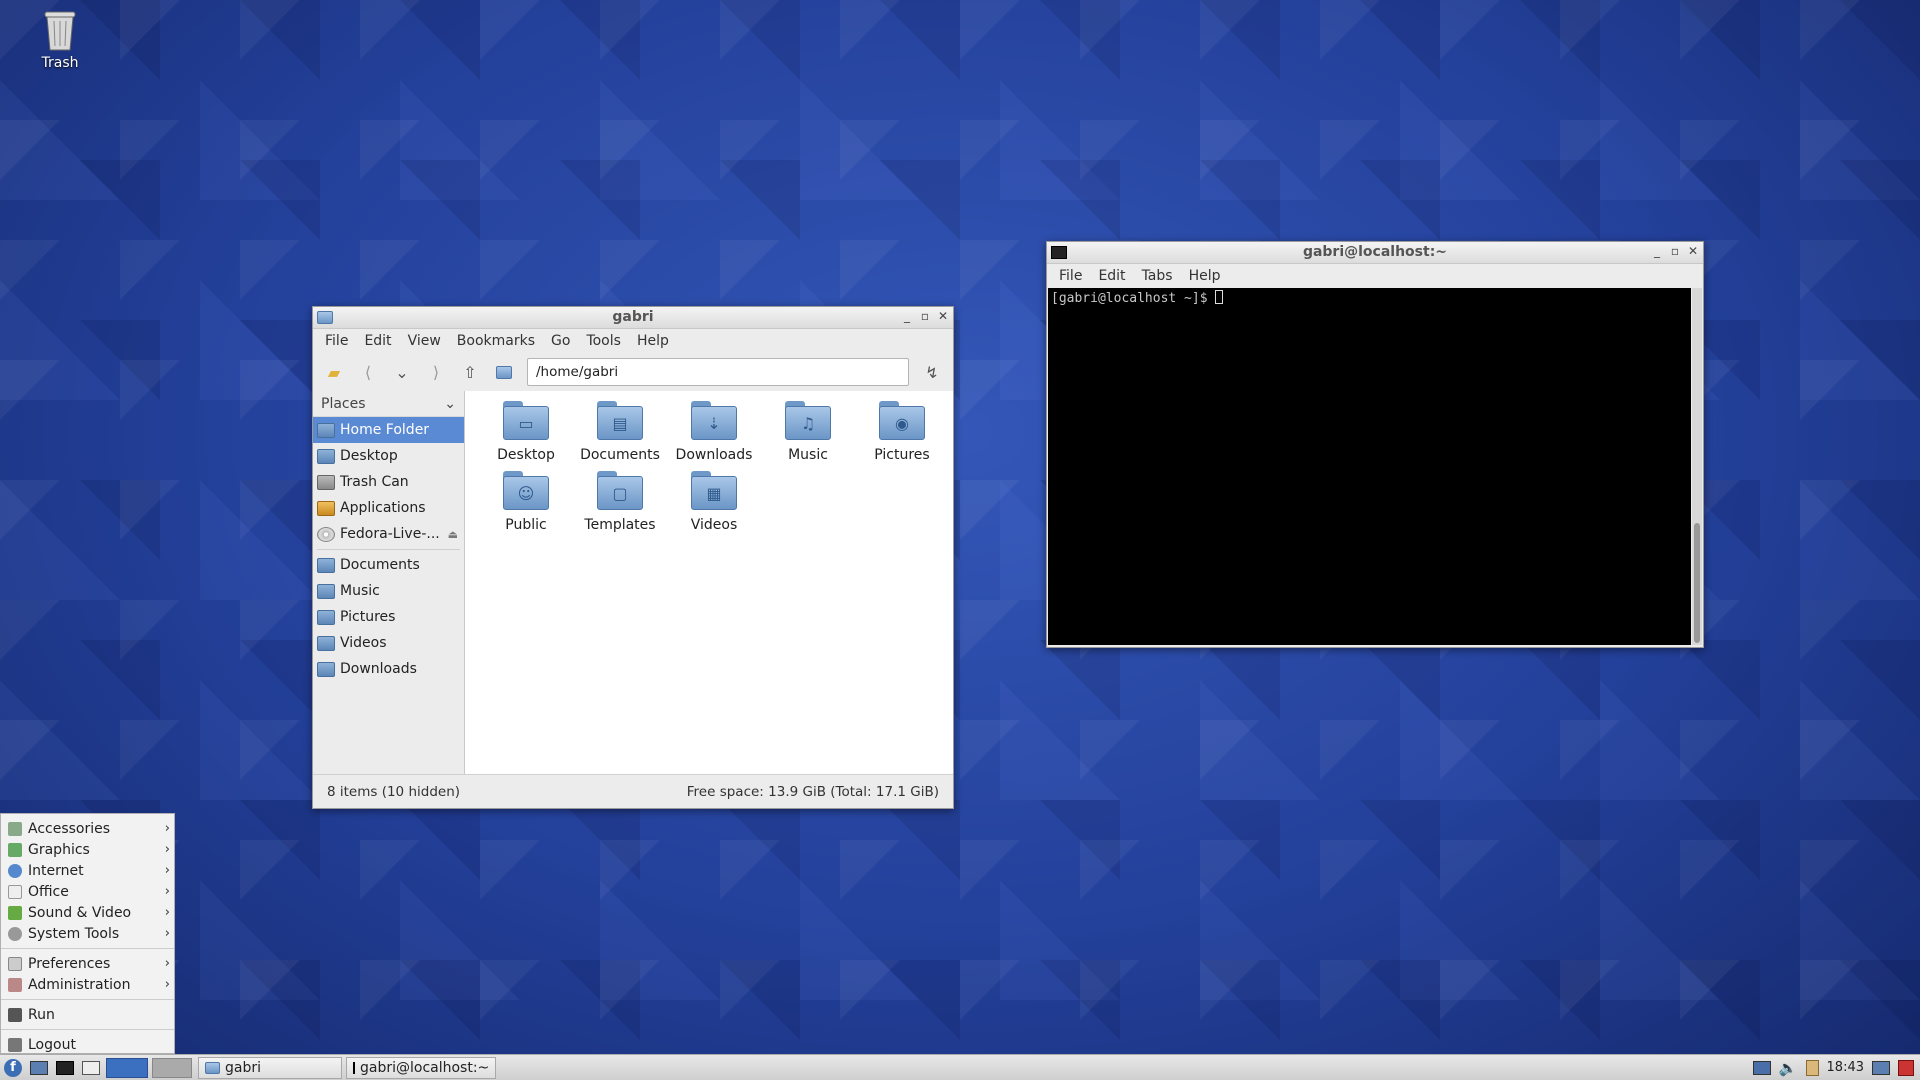  I want to click on file-manager-titlebar: gabri _ ▫ ✕, so click(633, 318).